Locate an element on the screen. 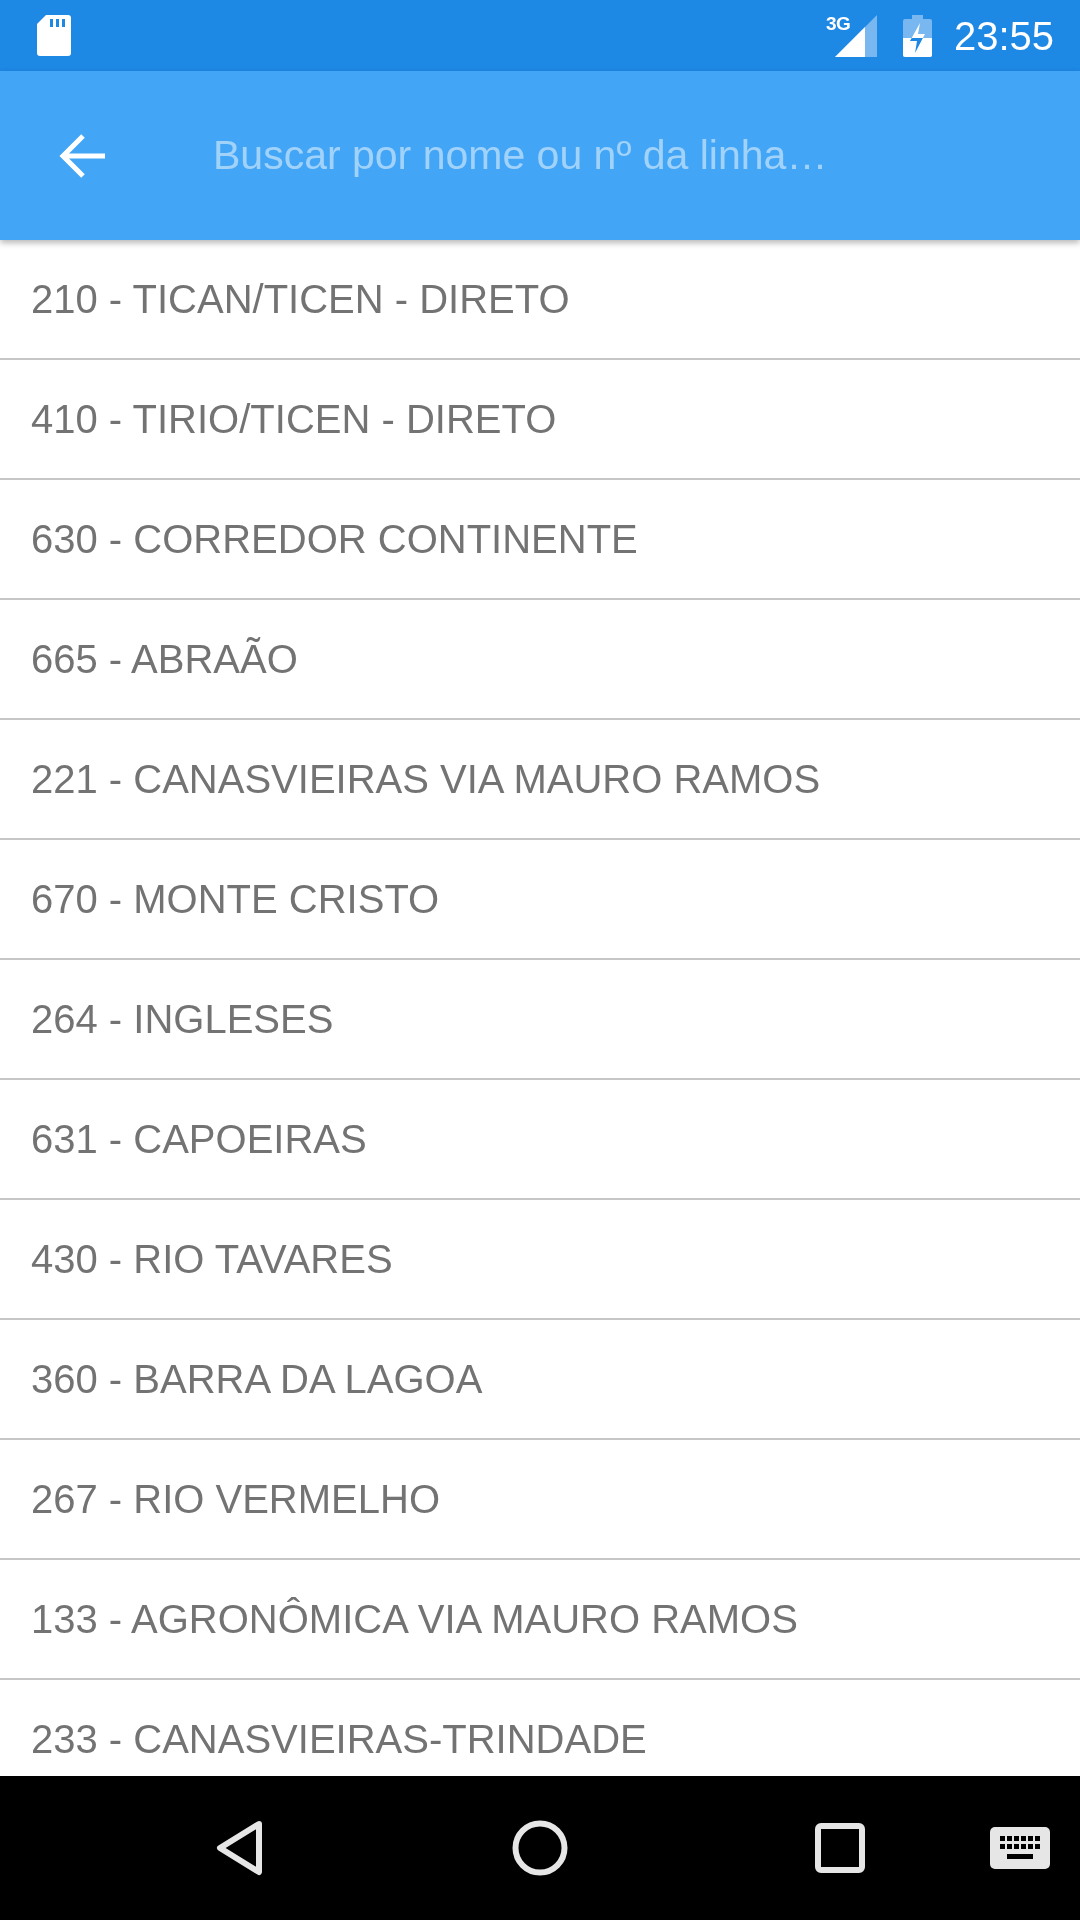 This screenshot has width=1080, height=1920. bus-line-item: 410 - TIRIO/TICEN - DIRETO is located at coordinates (540, 420).